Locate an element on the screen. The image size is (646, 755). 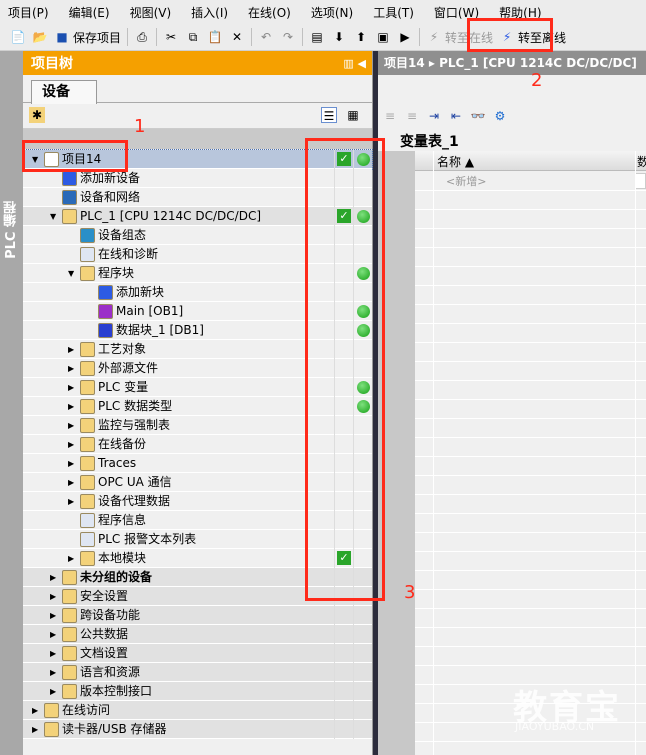
side-strip-label: PLC 编程 is located at coordinates (11, 230).